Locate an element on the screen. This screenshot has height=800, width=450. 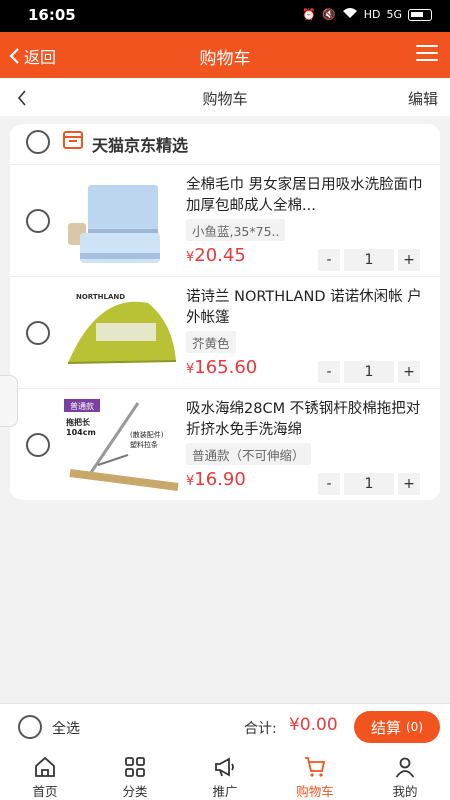
store-select-checkbox is located at coordinates (38, 142).